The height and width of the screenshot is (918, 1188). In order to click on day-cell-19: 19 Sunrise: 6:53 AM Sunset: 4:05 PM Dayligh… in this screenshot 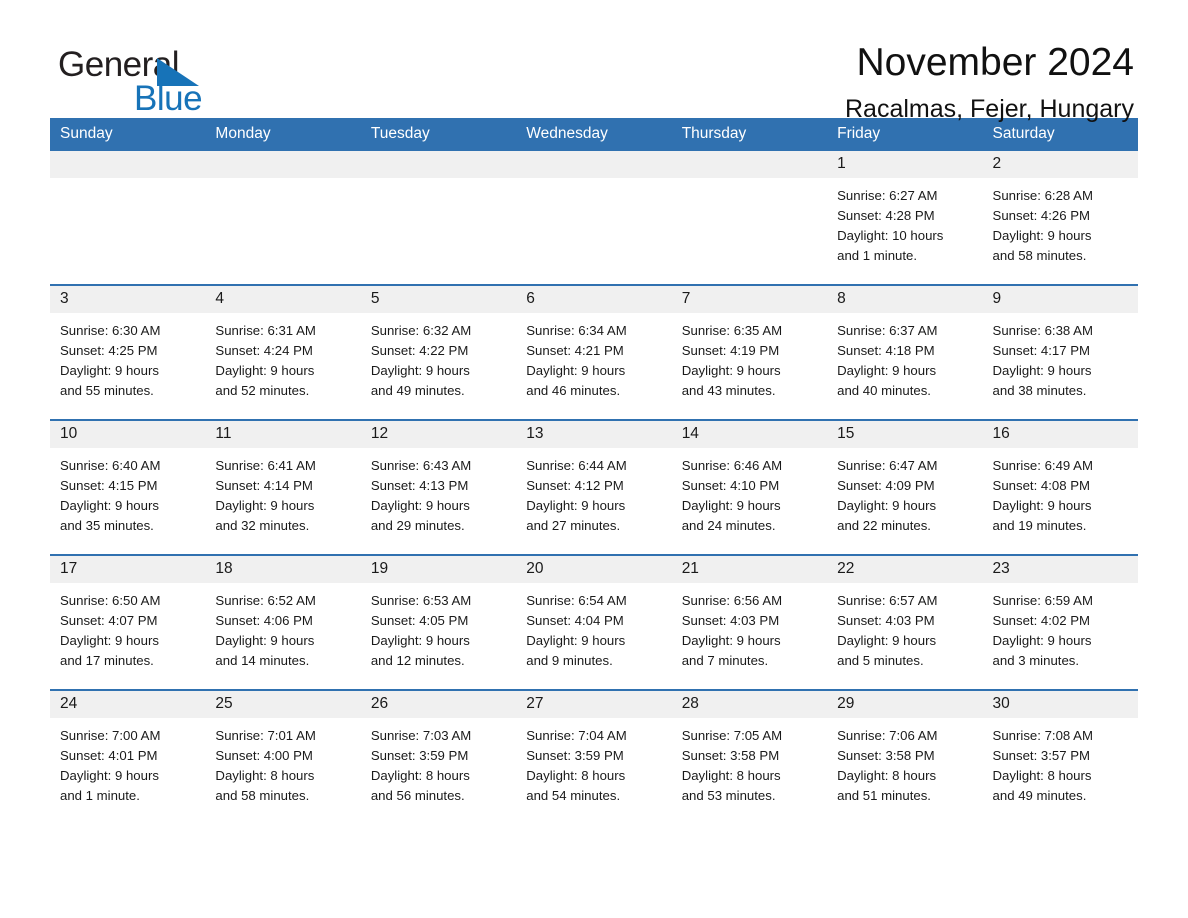, I will do `click(438, 622)`.